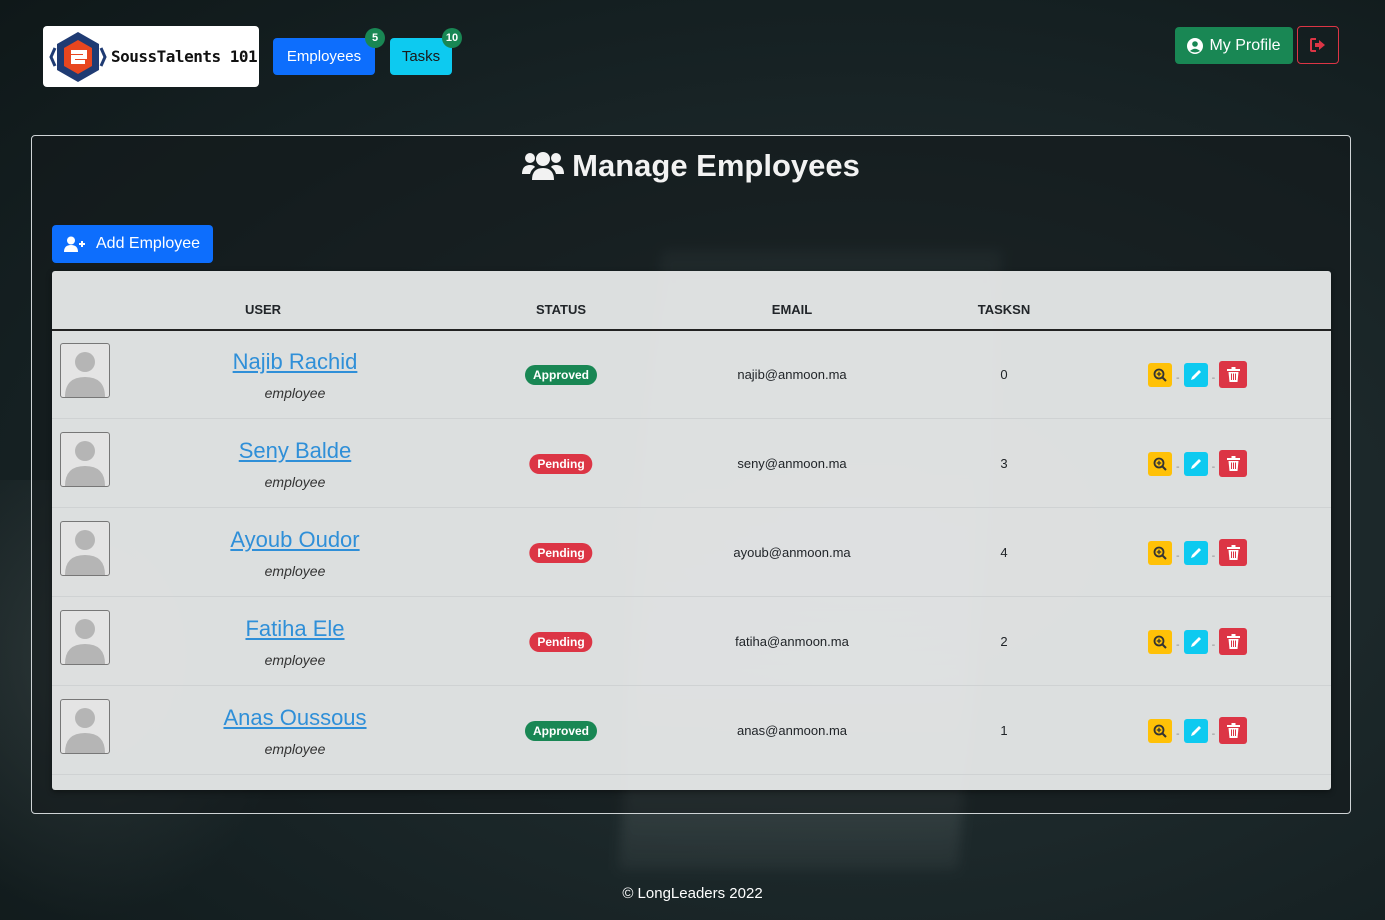  I want to click on my-profile-label: My Profile, so click(1245, 45).